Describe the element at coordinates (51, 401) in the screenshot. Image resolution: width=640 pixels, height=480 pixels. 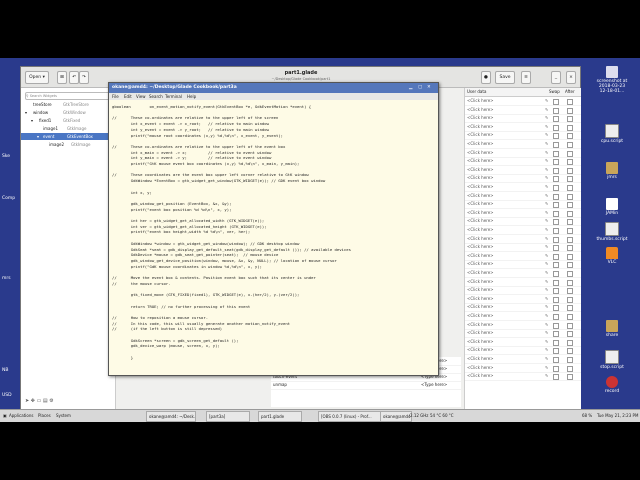
I see `settings-icon: ⚙` at that location.